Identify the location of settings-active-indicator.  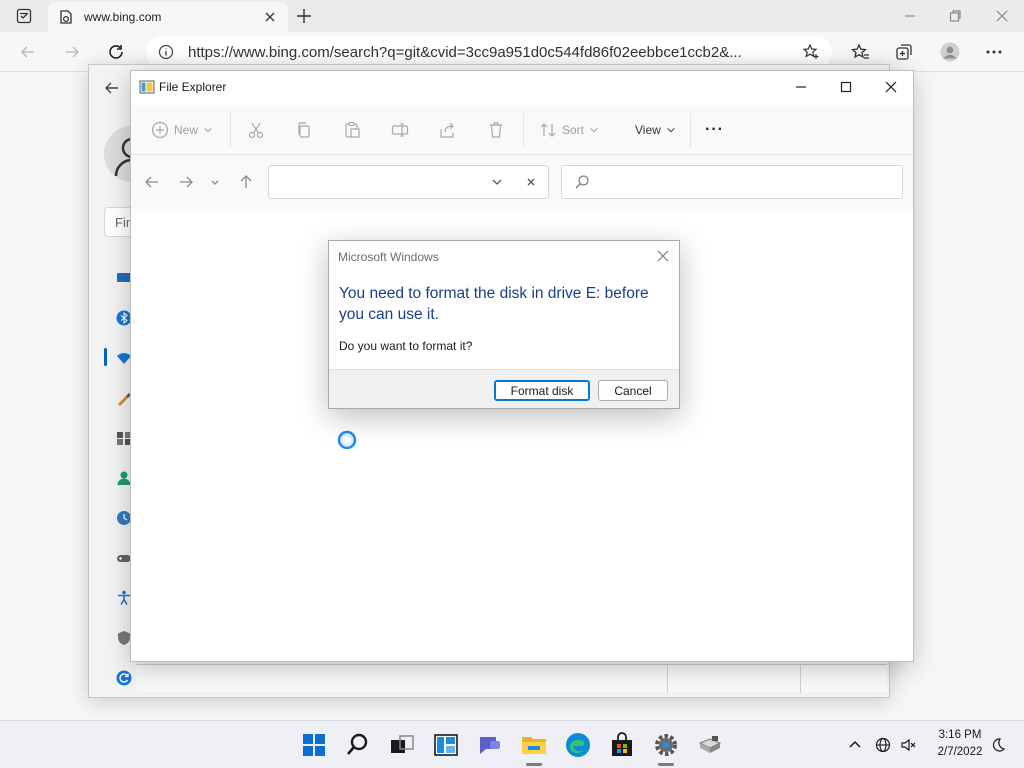
(666, 764).